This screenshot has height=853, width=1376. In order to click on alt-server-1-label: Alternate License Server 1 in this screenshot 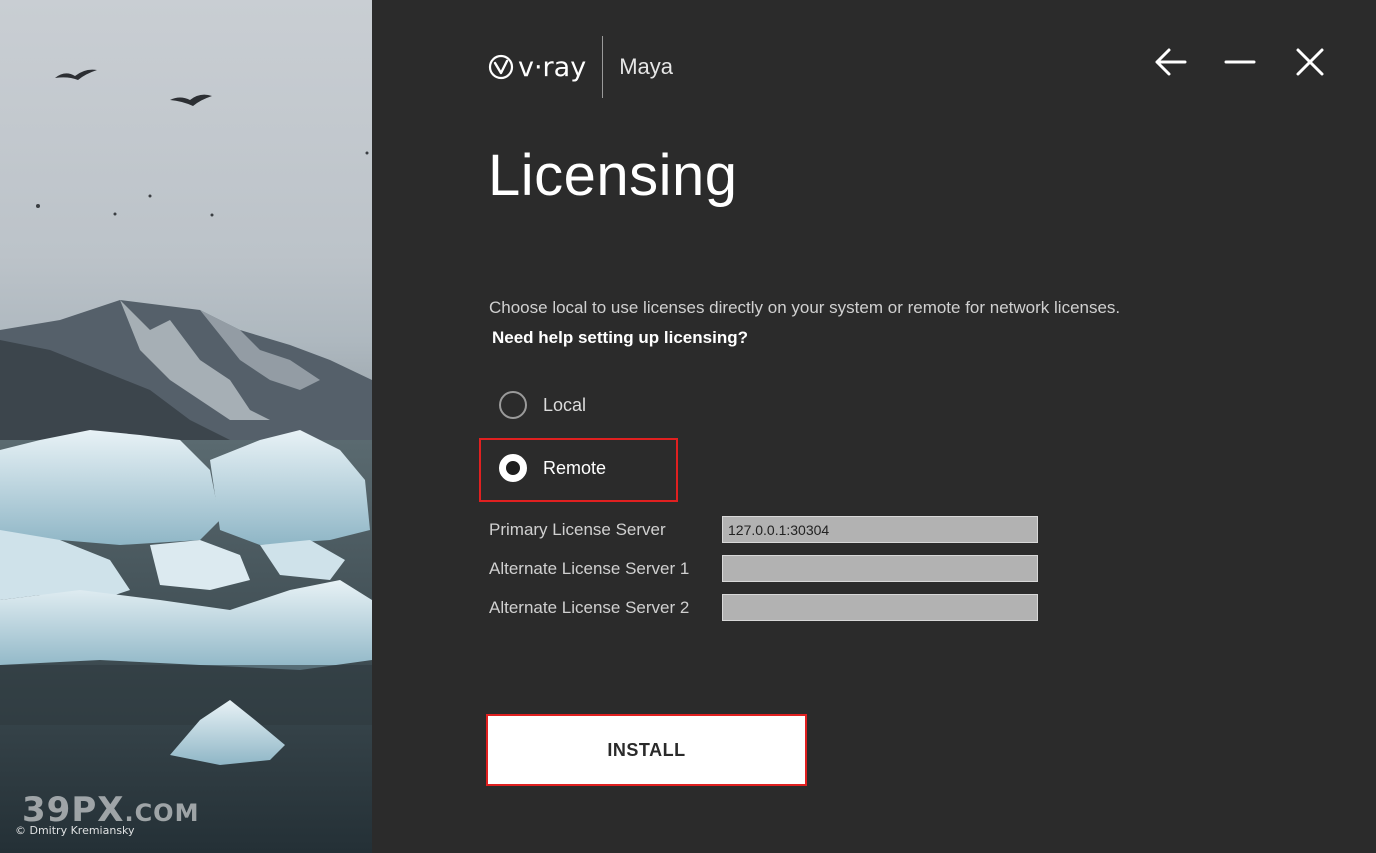, I will do `click(589, 568)`.